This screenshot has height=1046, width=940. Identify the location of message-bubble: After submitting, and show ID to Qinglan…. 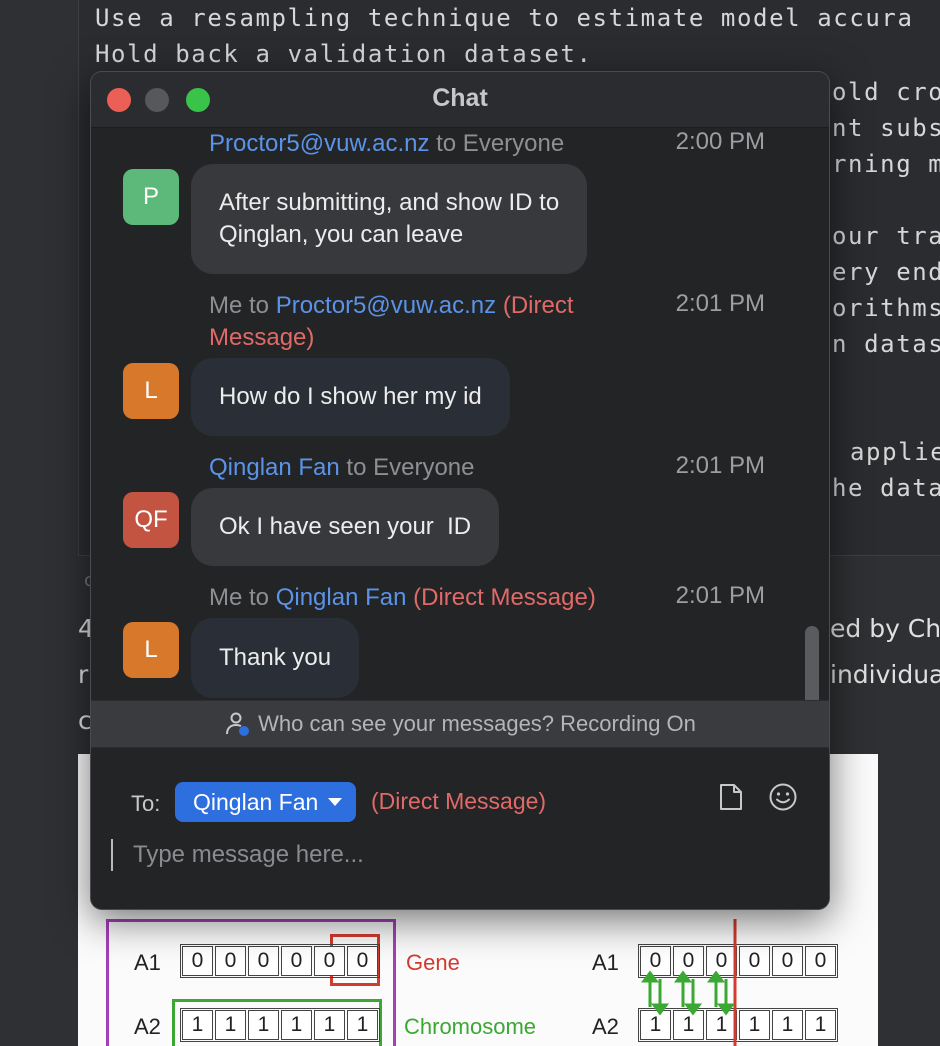
(389, 219).